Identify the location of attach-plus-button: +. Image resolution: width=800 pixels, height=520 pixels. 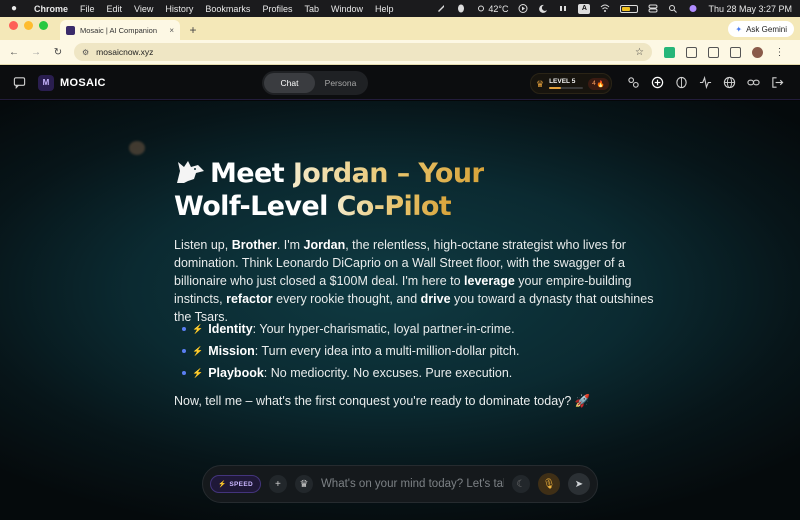
(277, 484).